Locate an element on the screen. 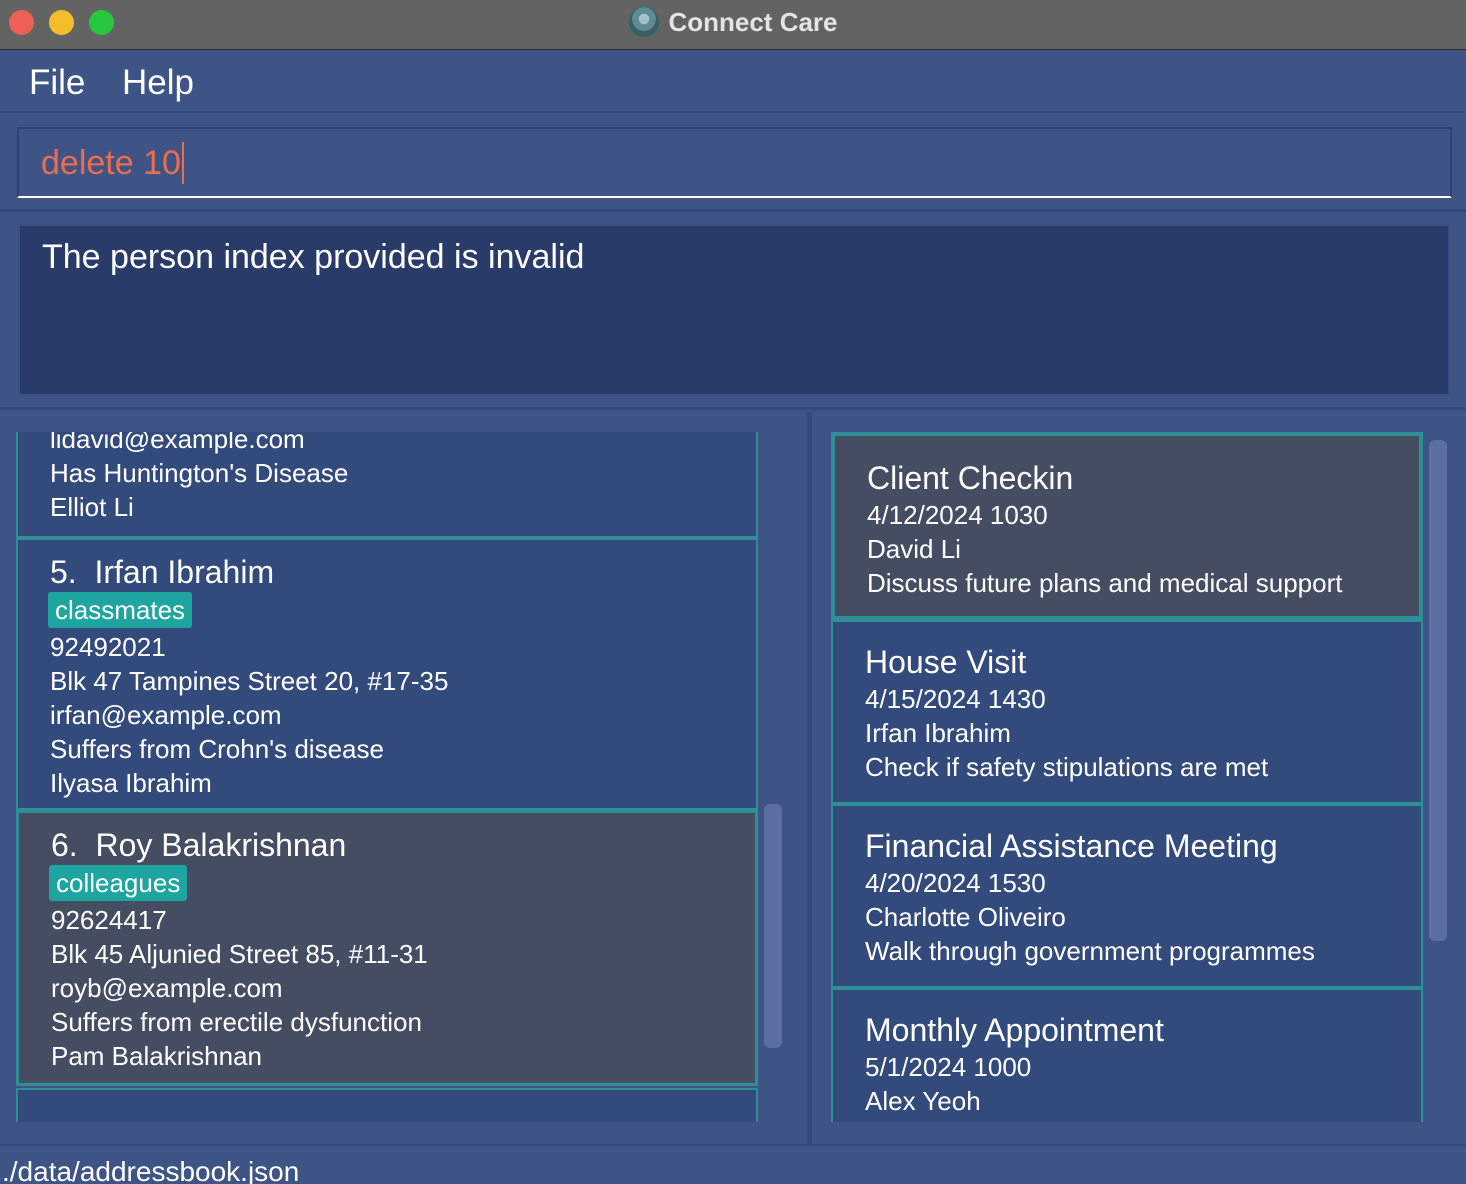 This screenshot has height=1184, width=1466. result-display: The person index provided is invalid is located at coordinates (734, 310).